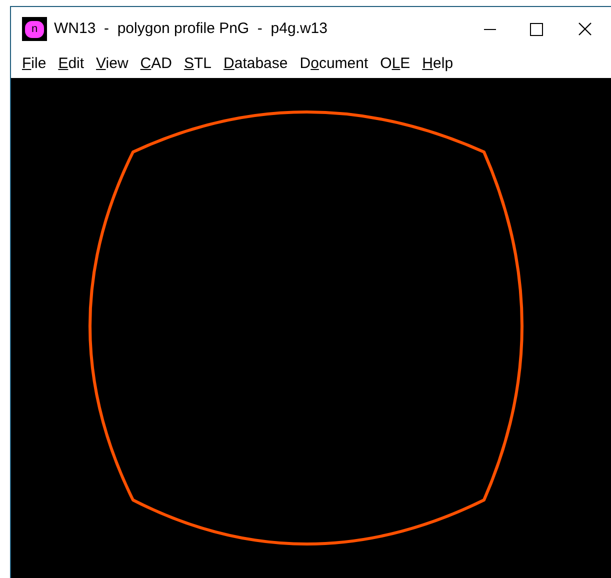  Describe the element at coordinates (438, 64) in the screenshot. I see `menu-item: Help` at that location.